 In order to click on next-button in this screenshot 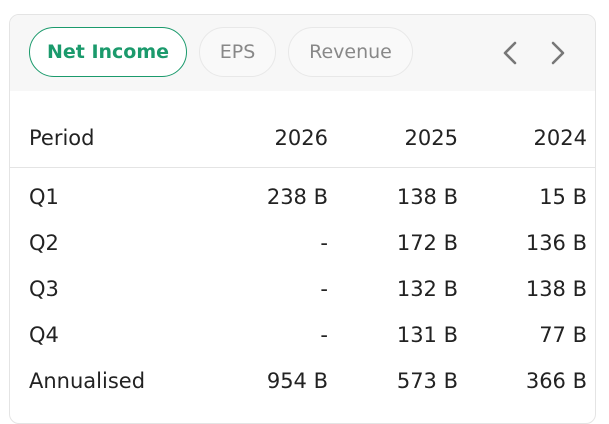, I will do `click(558, 53)`.